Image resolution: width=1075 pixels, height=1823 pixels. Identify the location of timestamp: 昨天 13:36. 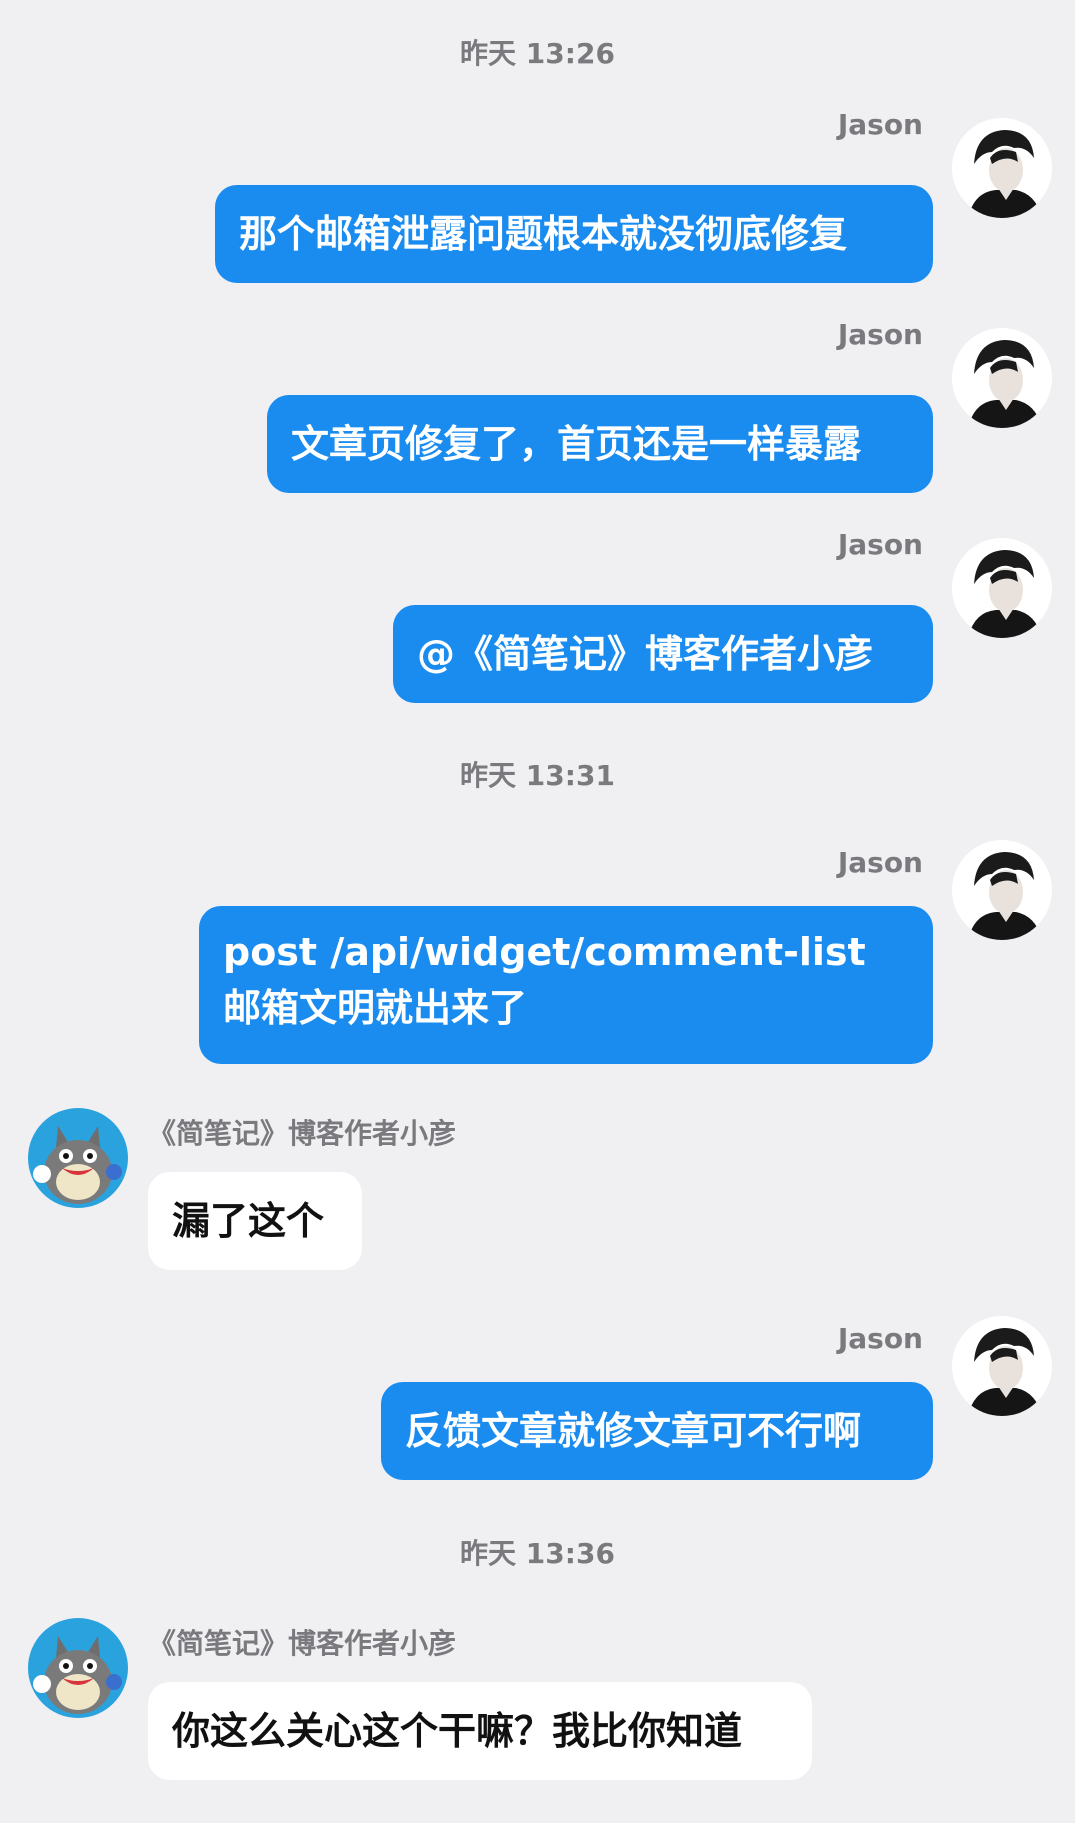
(537, 1553).